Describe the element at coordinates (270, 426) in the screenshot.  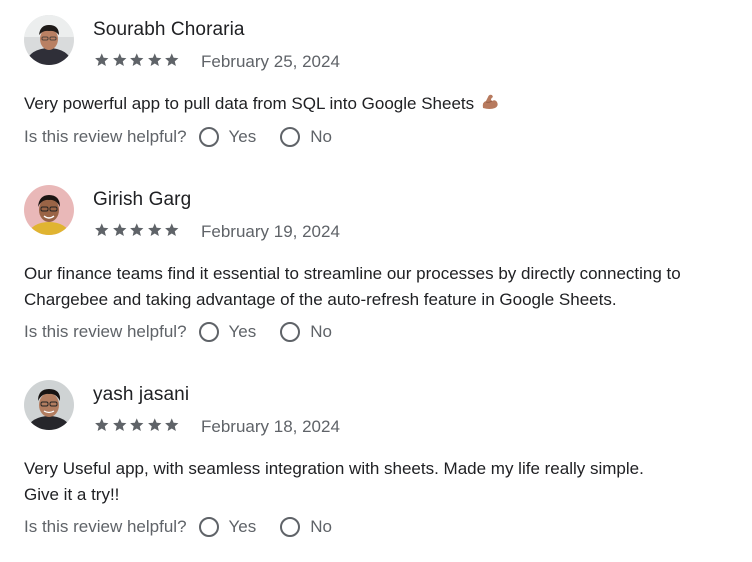
I see `review-date: February 18, 2024` at that location.